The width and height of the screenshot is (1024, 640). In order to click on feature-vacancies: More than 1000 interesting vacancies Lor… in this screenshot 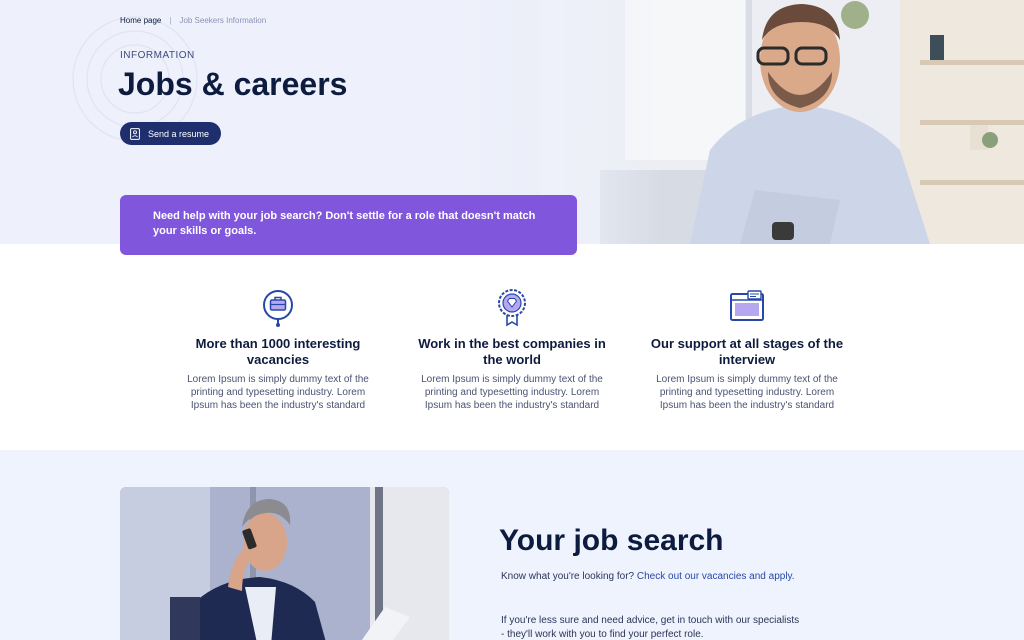, I will do `click(278, 350)`.